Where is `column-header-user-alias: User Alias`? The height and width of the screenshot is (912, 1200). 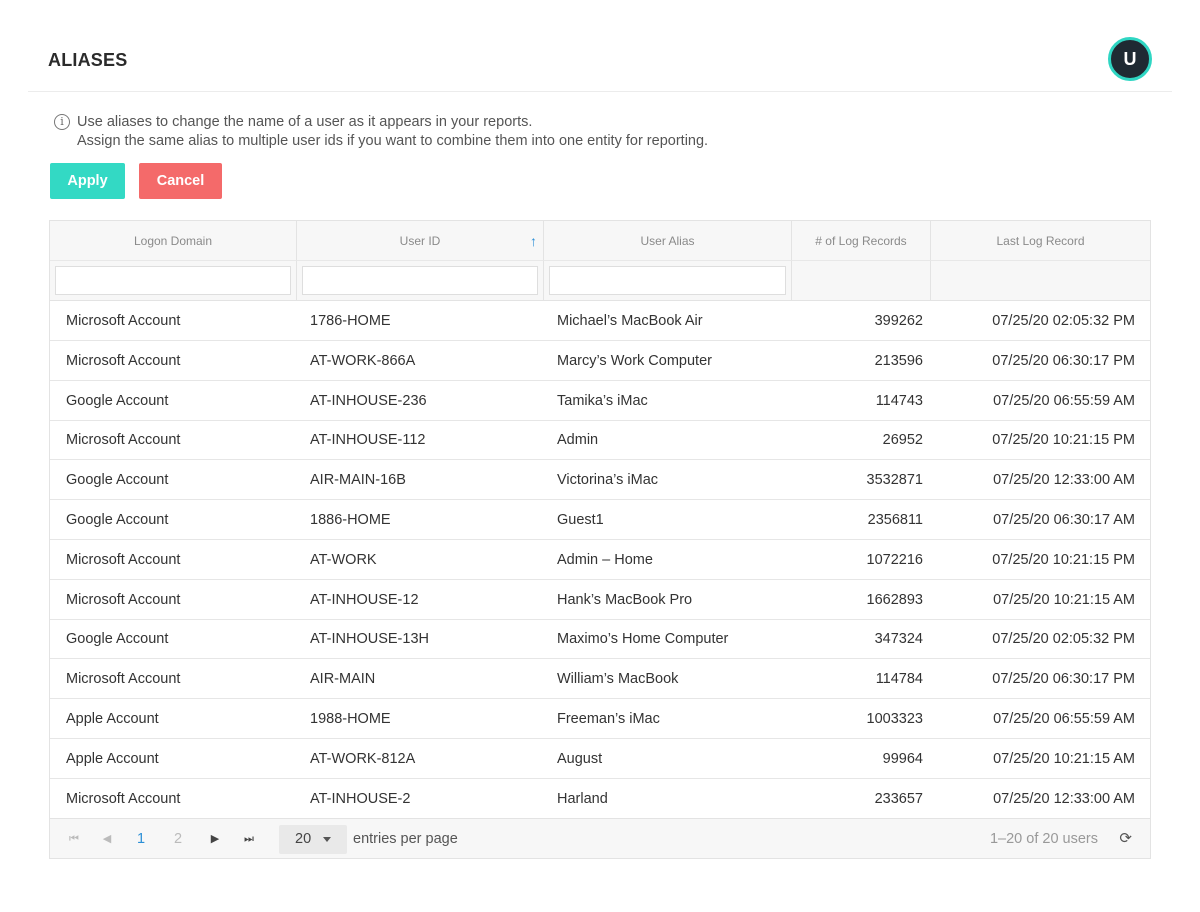
column-header-user-alias: User Alias is located at coordinates (668, 241).